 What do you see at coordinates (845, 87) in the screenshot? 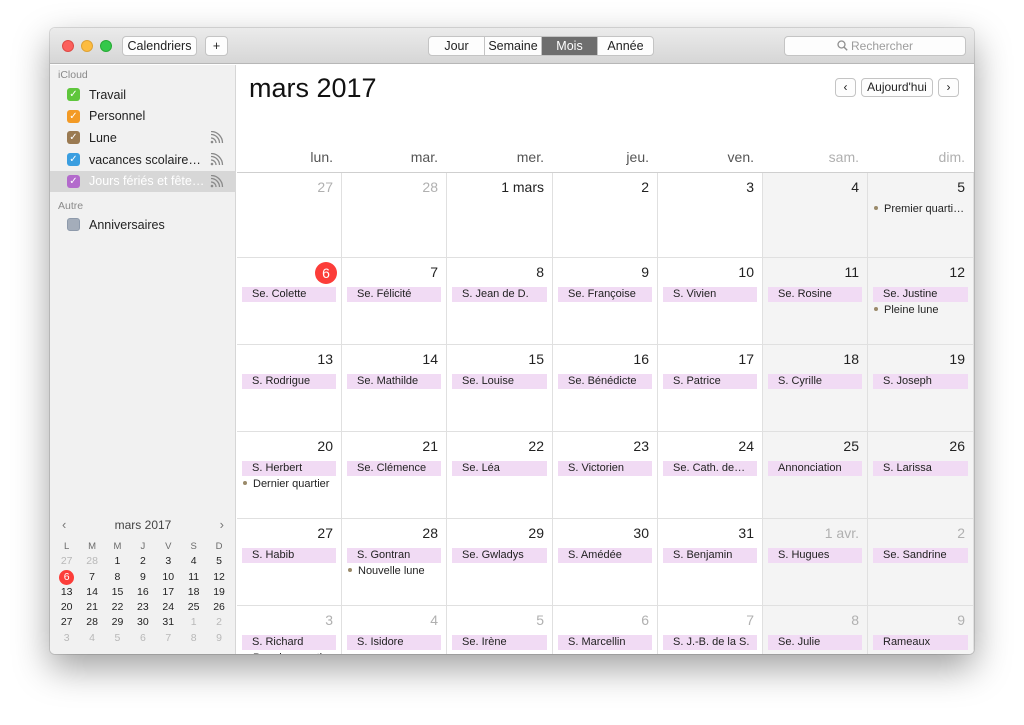
I see `prev-month-button: ‹` at bounding box center [845, 87].